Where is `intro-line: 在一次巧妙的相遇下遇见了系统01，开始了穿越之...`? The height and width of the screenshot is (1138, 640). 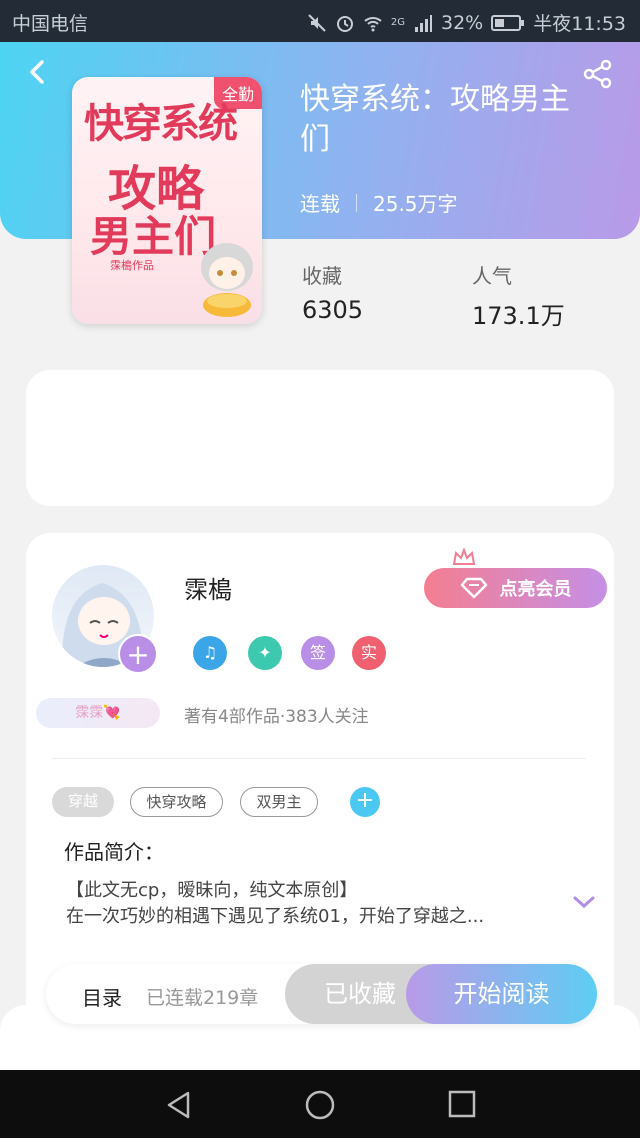 intro-line: 在一次巧妙的相遇下遇见了系统01，开始了穿越之... is located at coordinates (275, 916).